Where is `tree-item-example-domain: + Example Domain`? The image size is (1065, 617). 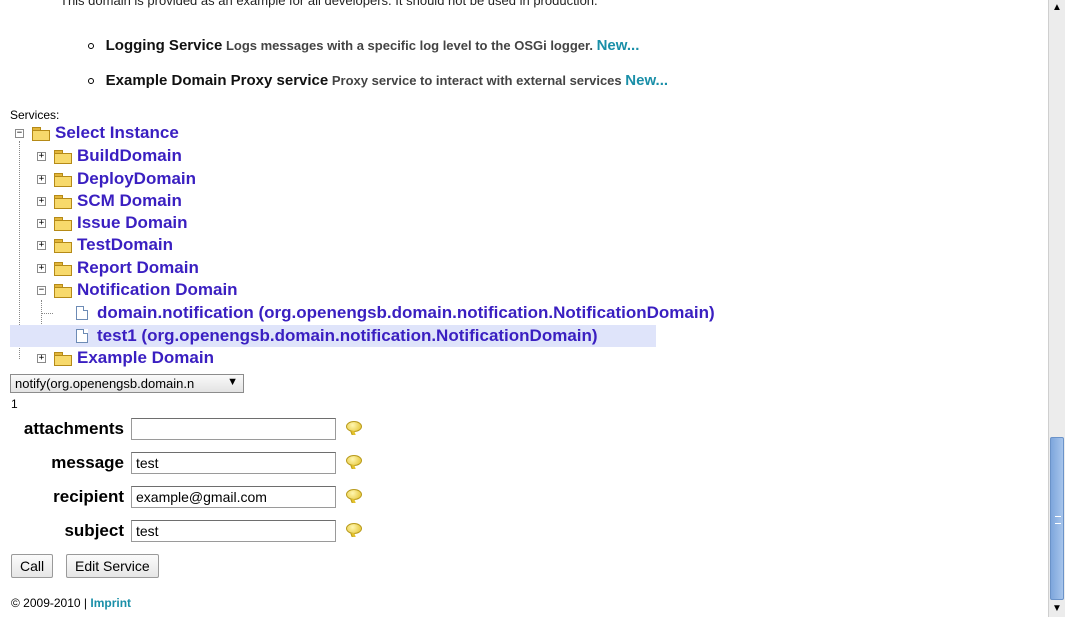 tree-item-example-domain: + Example Domain is located at coordinates (260, 358).